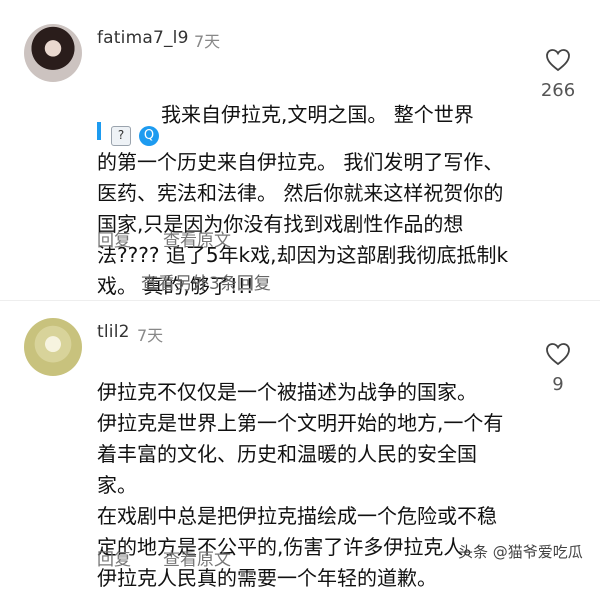 The width and height of the screenshot is (600, 594). Describe the element at coordinates (143, 38) in the screenshot. I see `comment-username: fatima7_l9` at that location.